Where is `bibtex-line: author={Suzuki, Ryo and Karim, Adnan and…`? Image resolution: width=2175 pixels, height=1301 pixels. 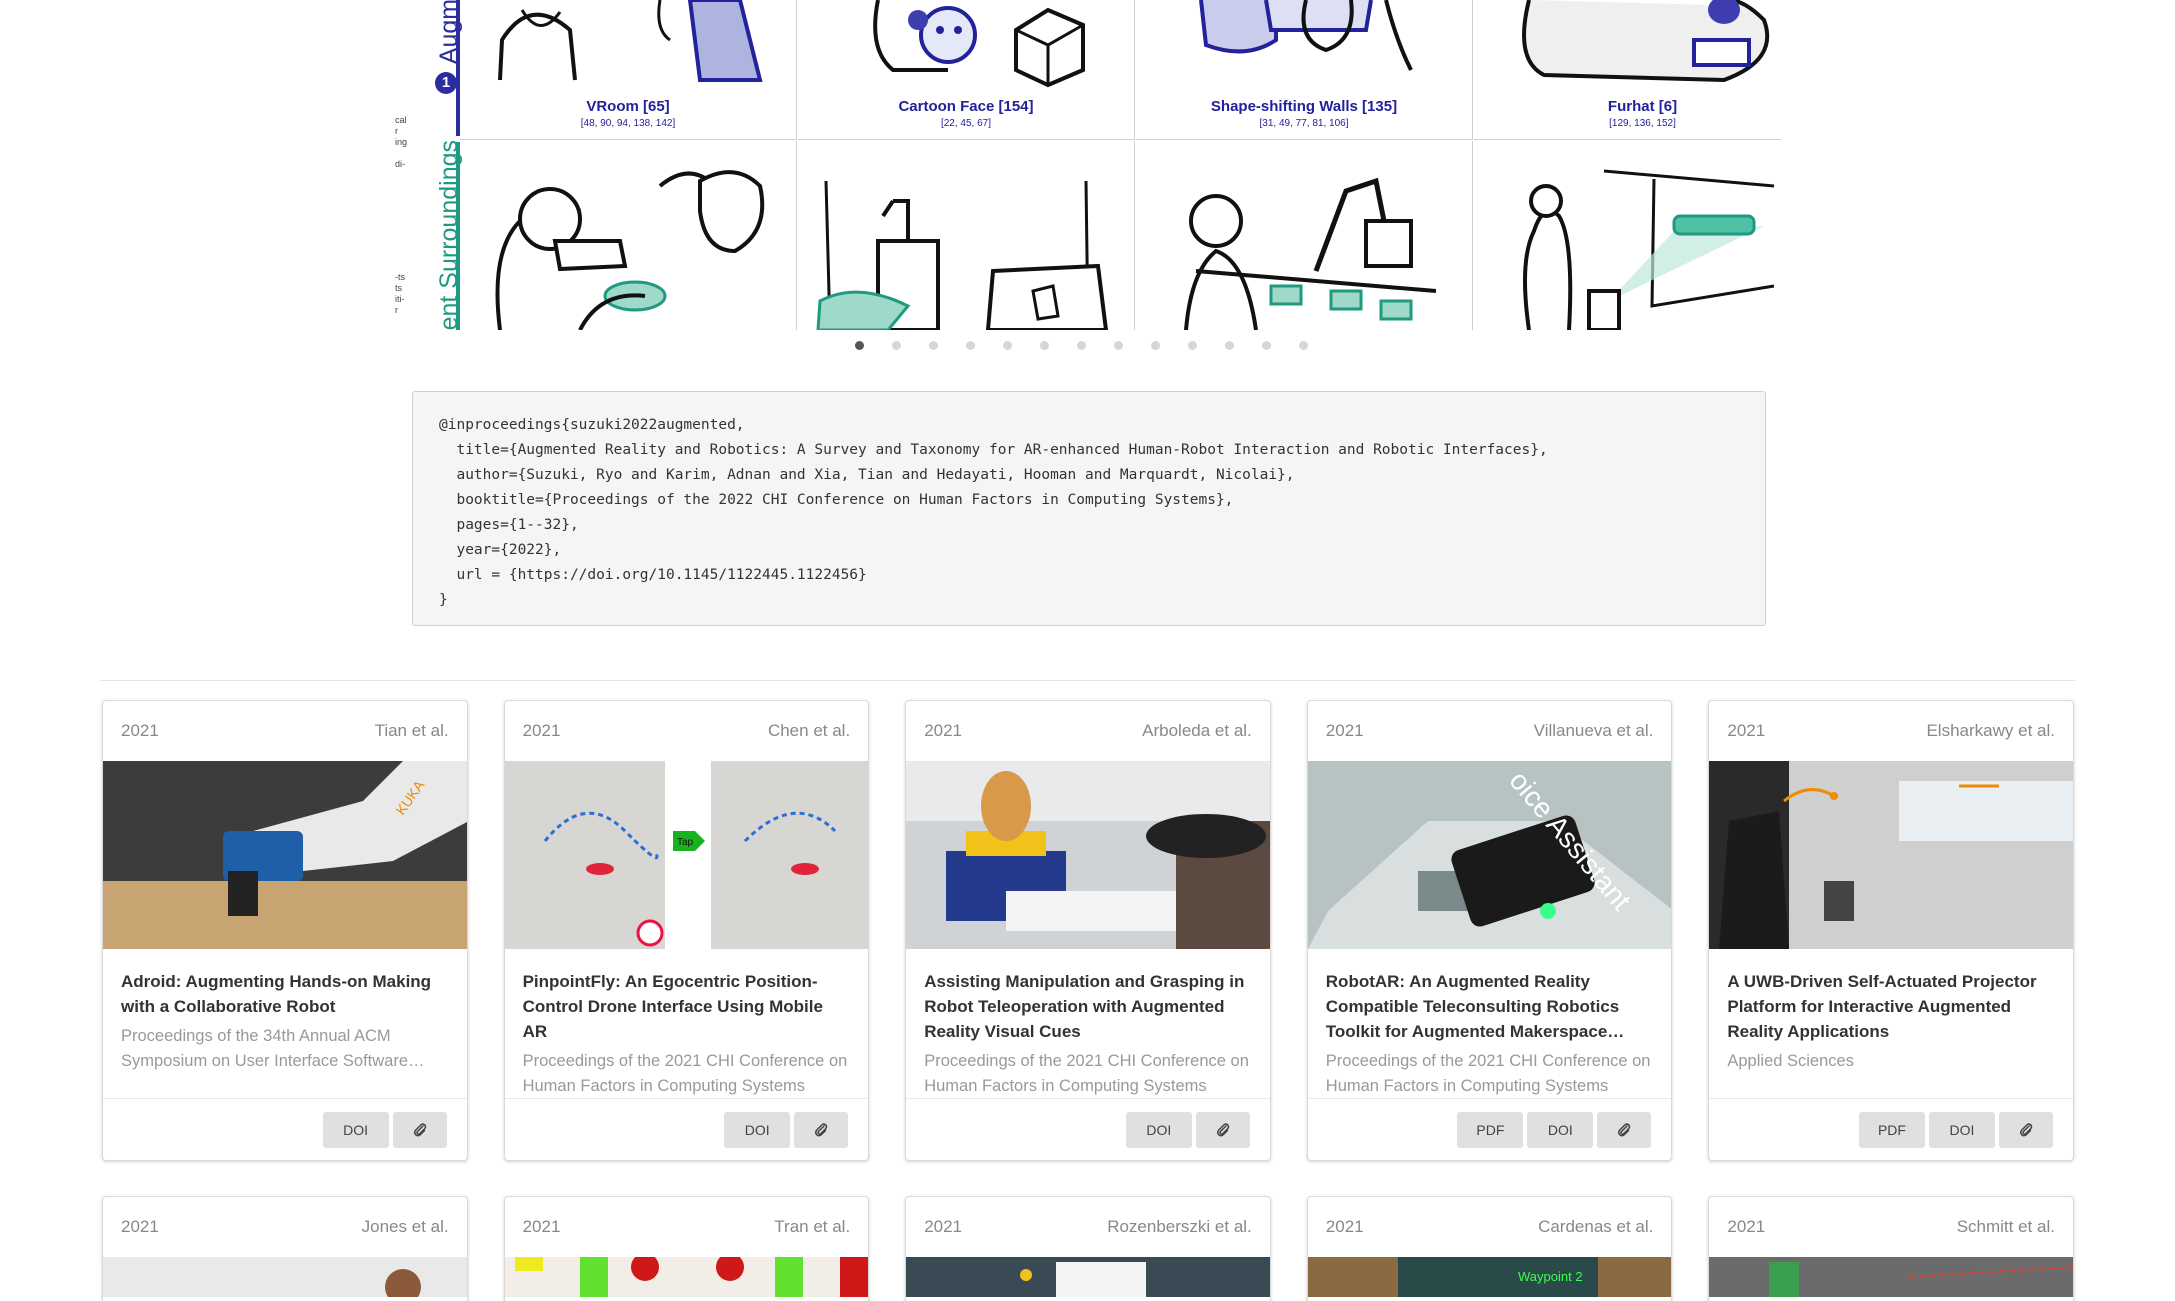 bibtex-line: author={Suzuki, Ryo and Karim, Adnan and… is located at coordinates (867, 475).